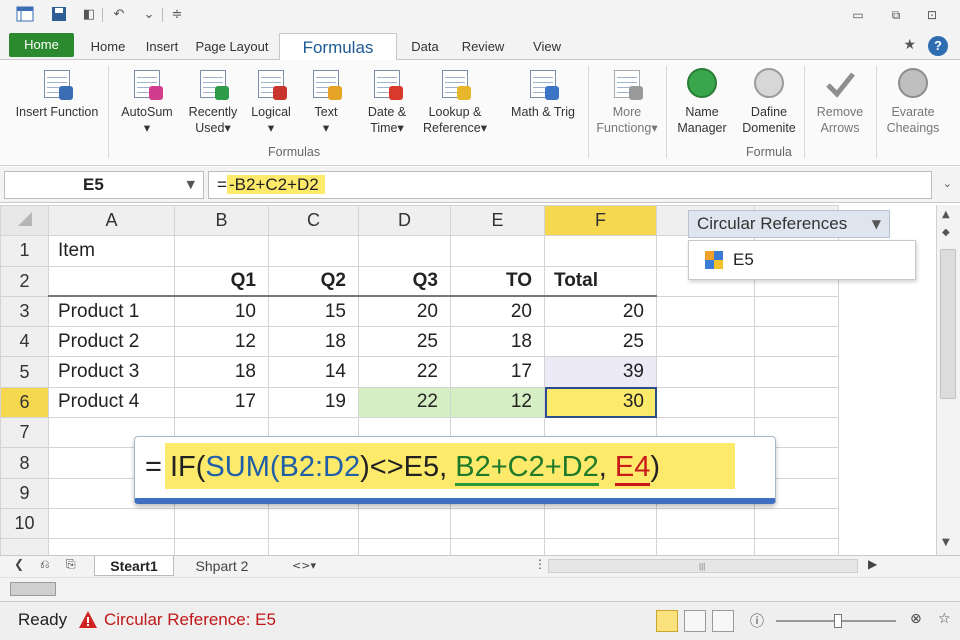 This screenshot has width=960, height=640. I want to click on info-icon: ⓘ, so click(757, 621).